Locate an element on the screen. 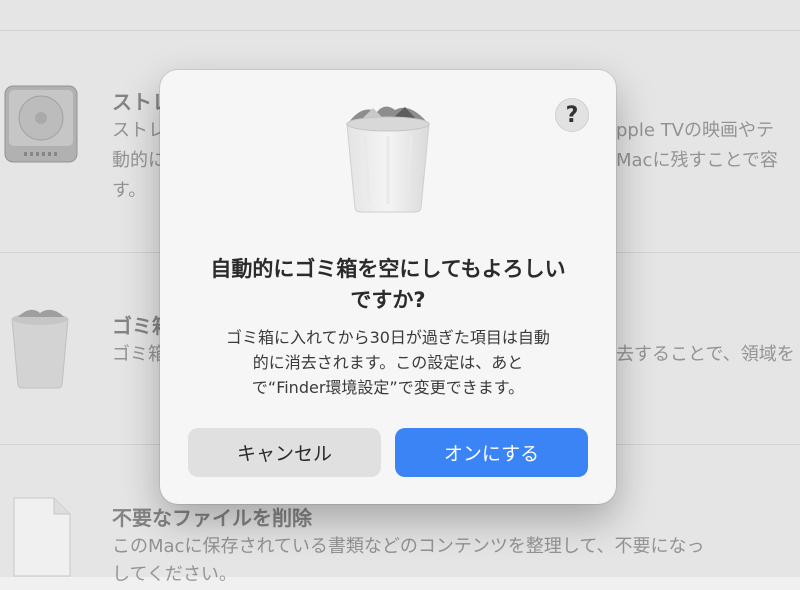 This screenshot has height=590, width=800. dialog-title-line: 自動的にゴミ箱を空にしてもよろしい is located at coordinates (388, 269).